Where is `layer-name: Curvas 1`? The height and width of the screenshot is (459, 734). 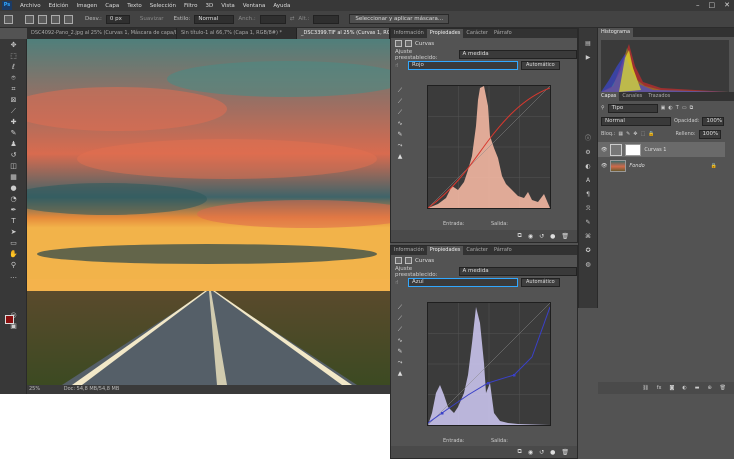
layer-name: Curvas 1 is located at coordinates (655, 150).